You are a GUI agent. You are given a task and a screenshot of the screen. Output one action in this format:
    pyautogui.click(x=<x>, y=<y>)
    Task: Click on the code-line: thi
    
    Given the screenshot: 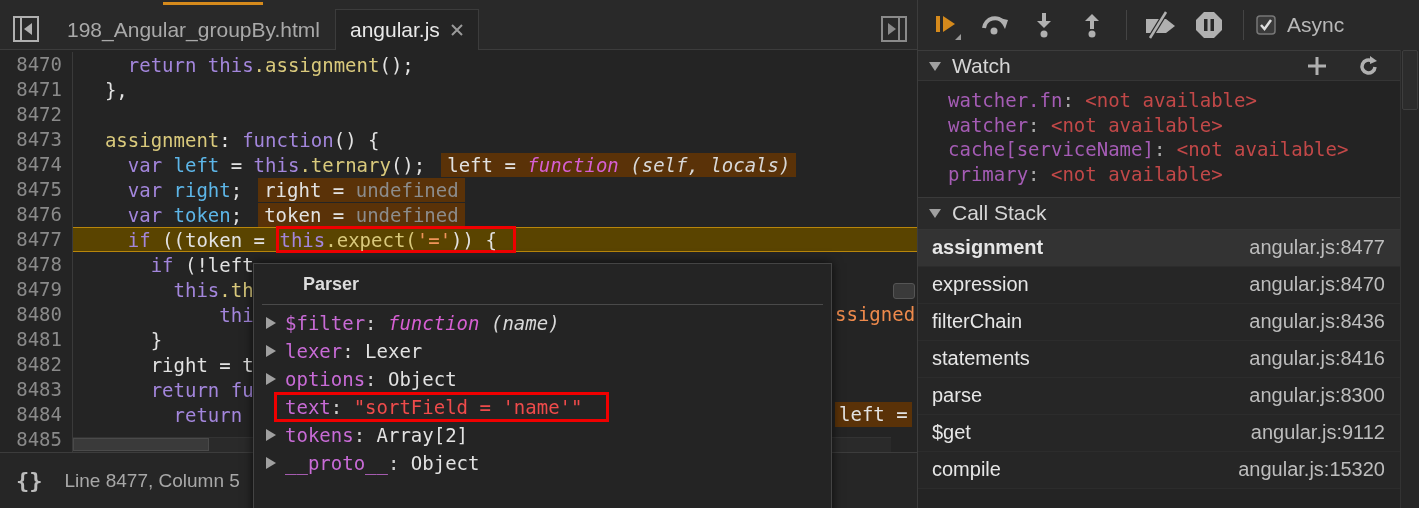 What is the action you would take?
    pyautogui.click(x=236, y=314)
    